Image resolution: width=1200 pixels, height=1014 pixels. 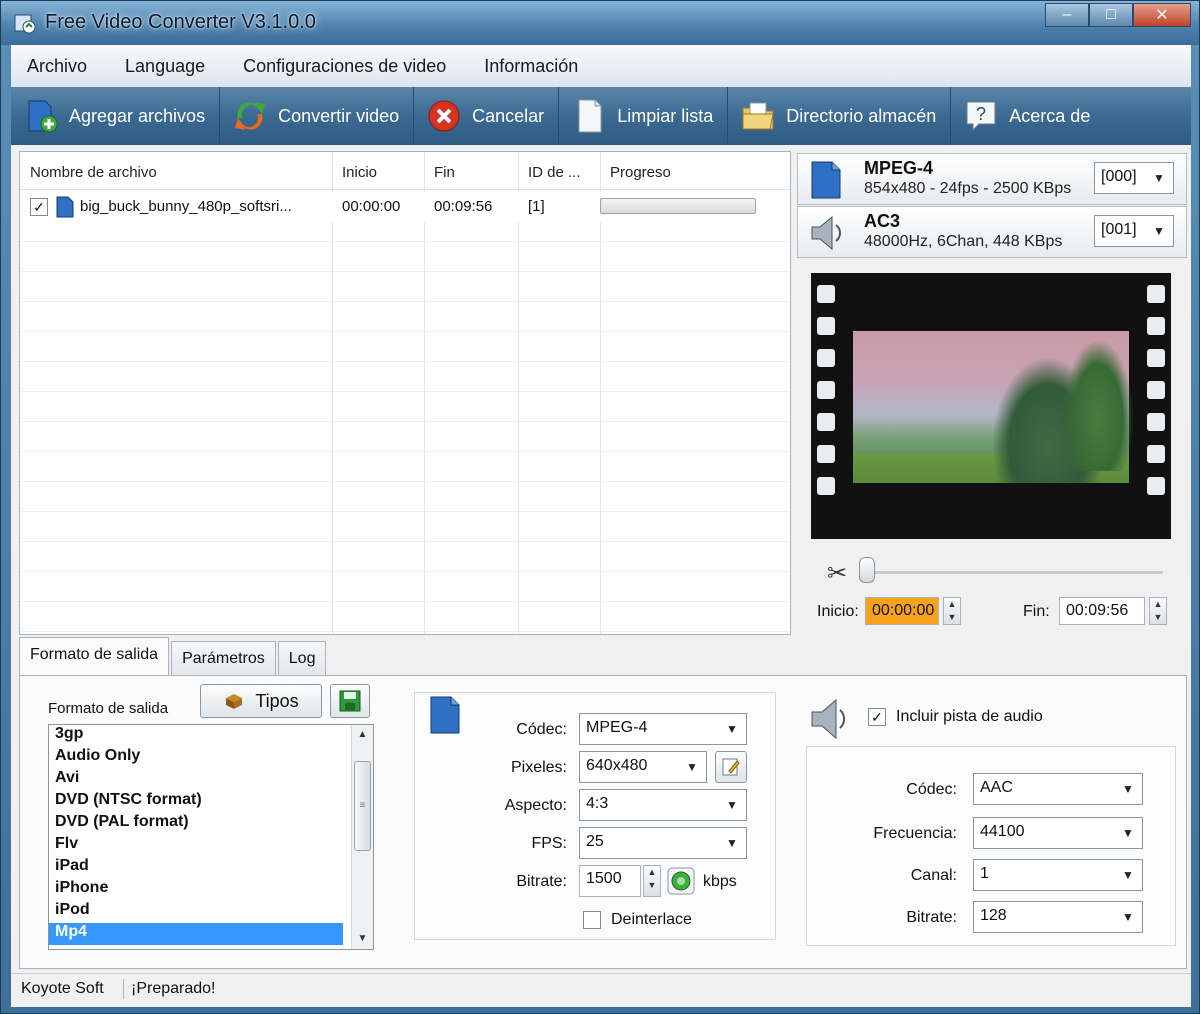 I want to click on audio-bitrate-select: 128 ▼, so click(x=1058, y=917).